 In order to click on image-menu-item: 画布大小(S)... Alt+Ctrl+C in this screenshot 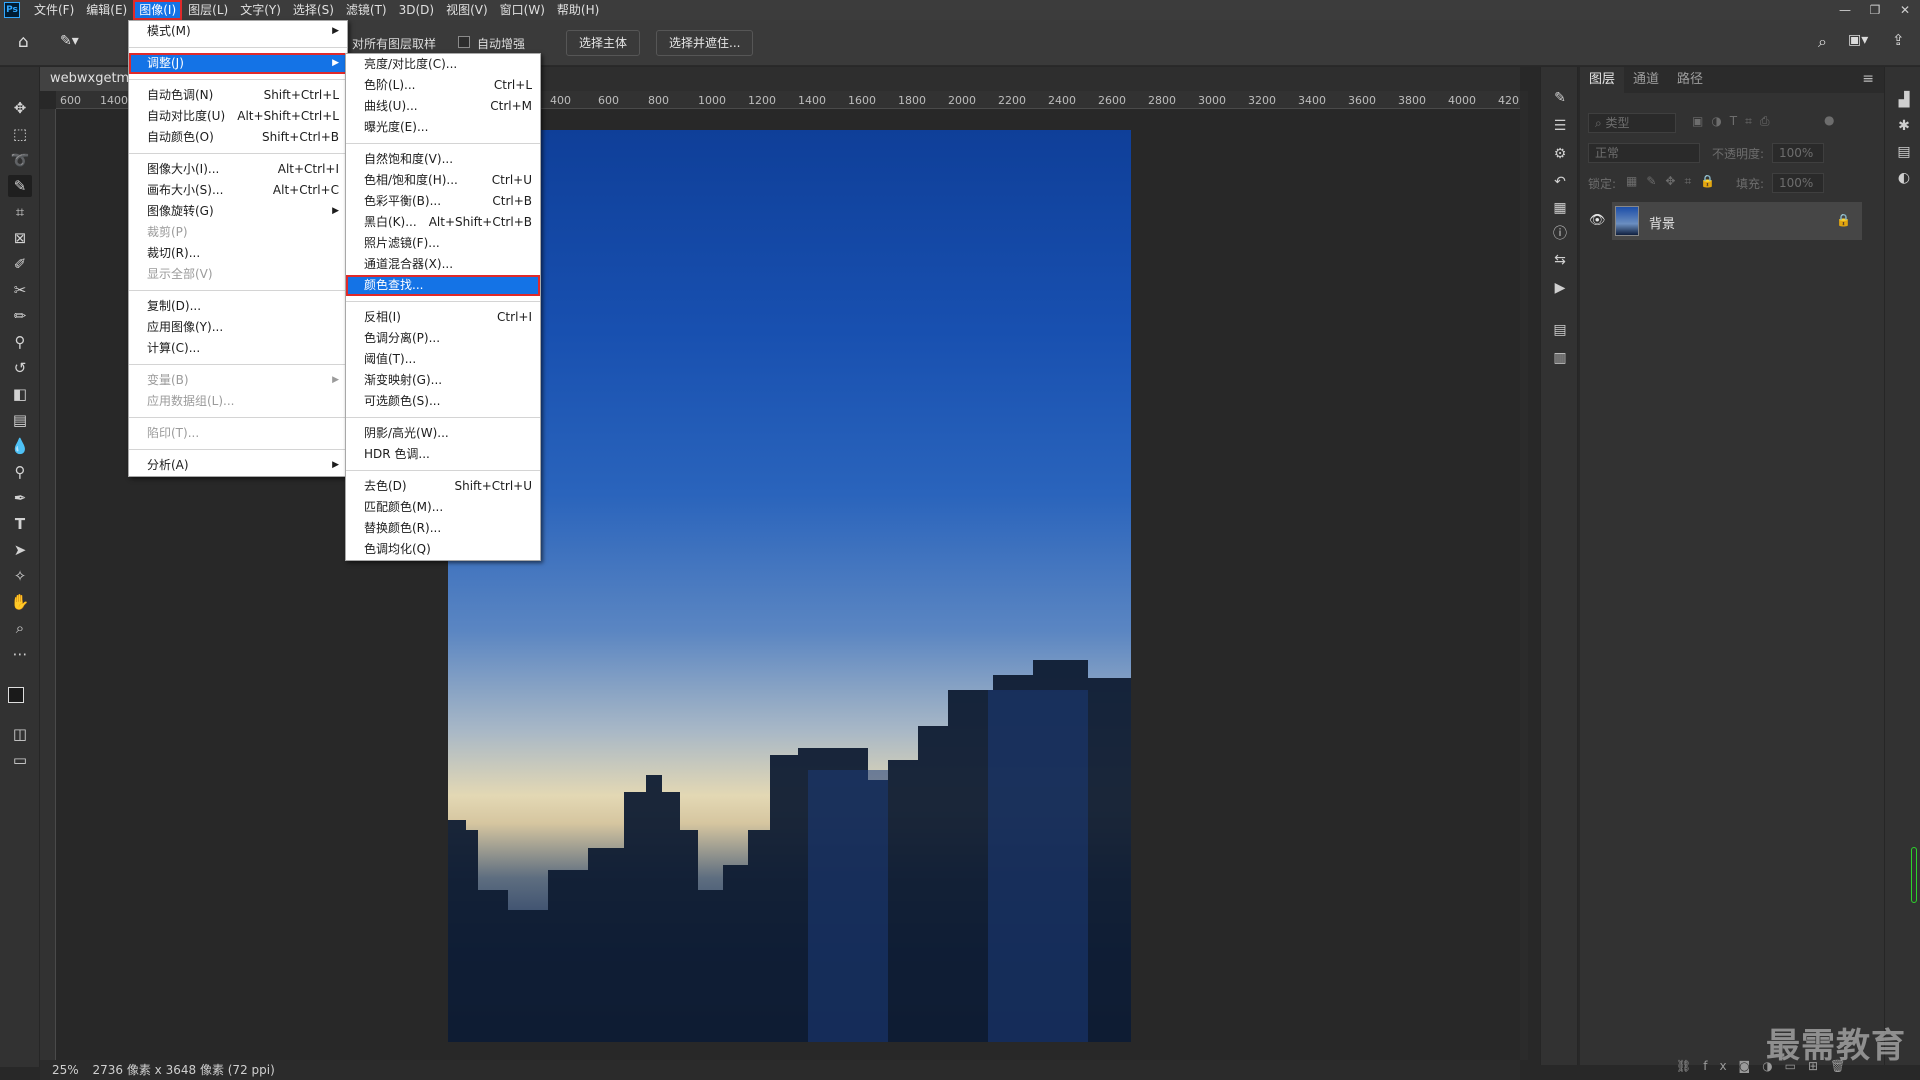, I will do `click(238, 190)`.